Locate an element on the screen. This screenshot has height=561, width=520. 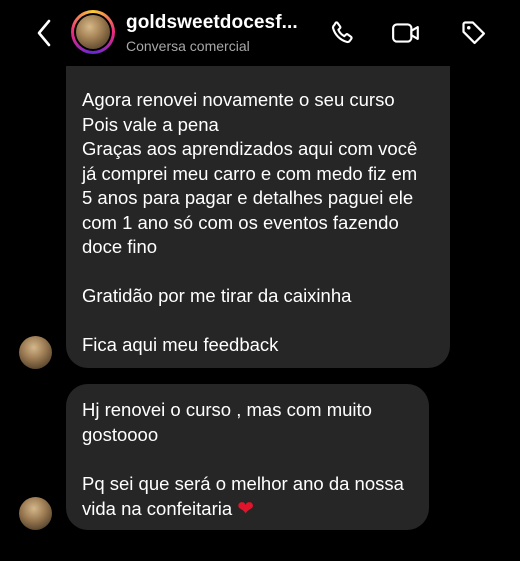
chat-header: goldsweetdocesf... Conversa comercial is located at coordinates (260, 33).